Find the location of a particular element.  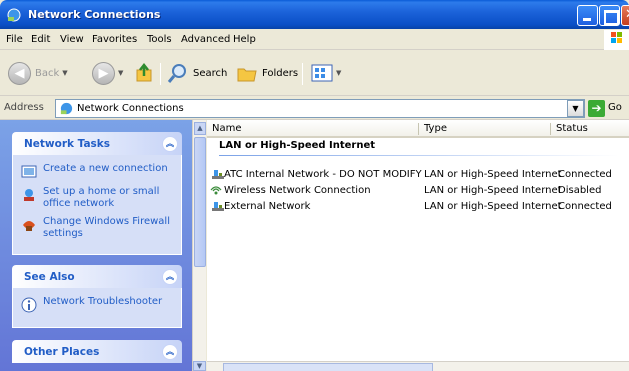

column-status: Status is located at coordinates (572, 128).